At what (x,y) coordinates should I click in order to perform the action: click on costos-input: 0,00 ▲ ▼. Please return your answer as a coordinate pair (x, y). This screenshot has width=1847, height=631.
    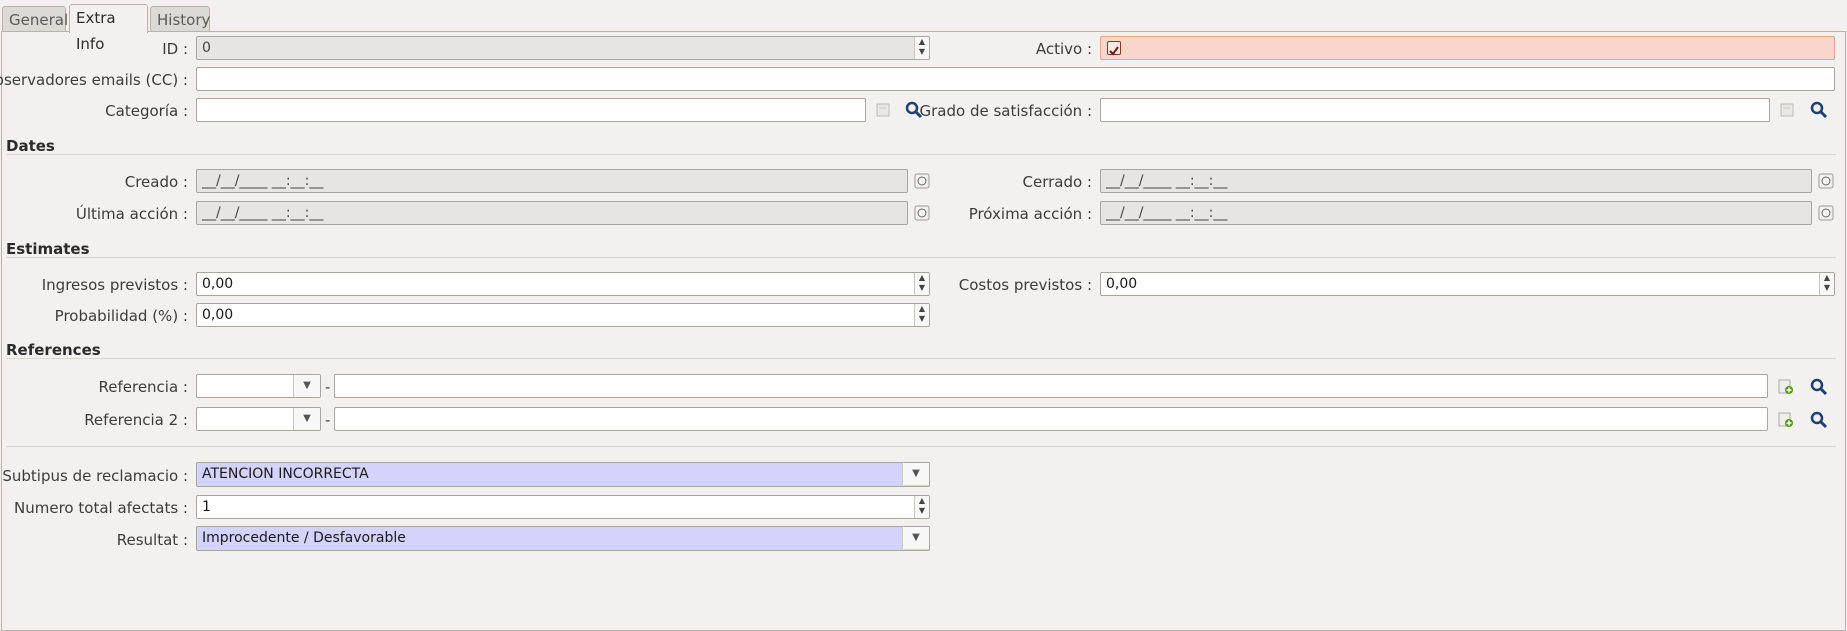
    Looking at the image, I should click on (1467, 284).